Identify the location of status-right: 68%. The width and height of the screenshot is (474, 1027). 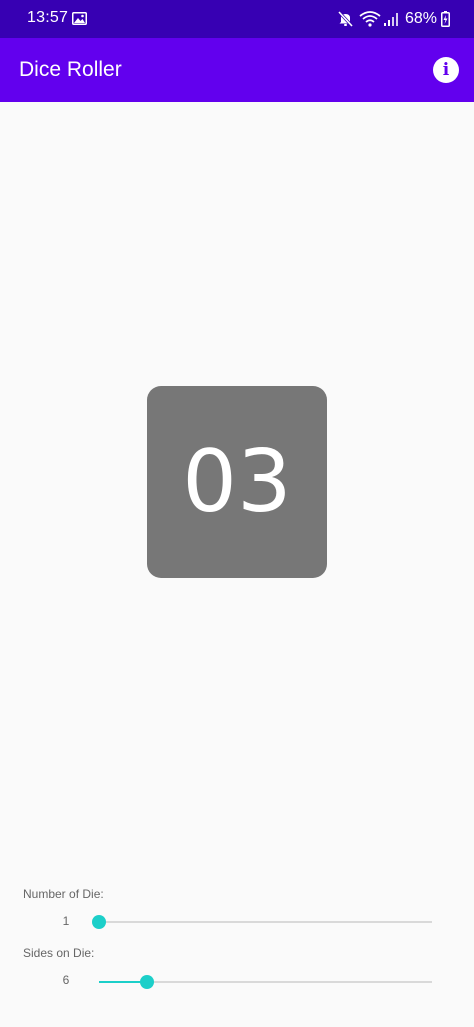
(393, 19).